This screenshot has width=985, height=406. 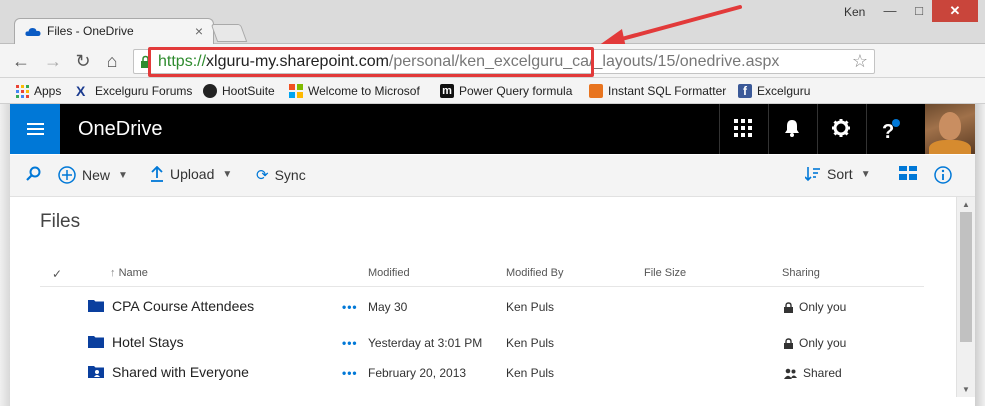 I want to click on sync-button: ⟳ Sync, so click(x=281, y=175).